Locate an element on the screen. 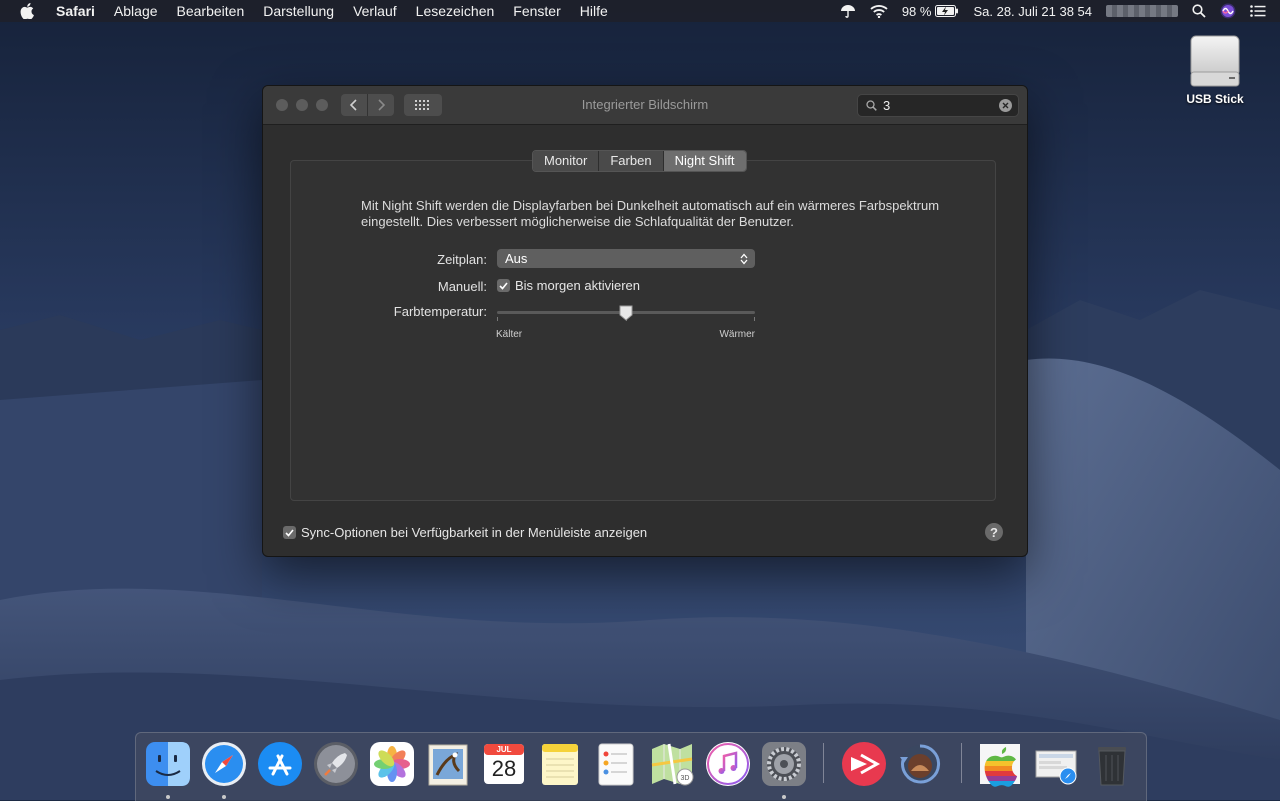 This screenshot has width=1280, height=801. mail-icon is located at coordinates (448, 764).